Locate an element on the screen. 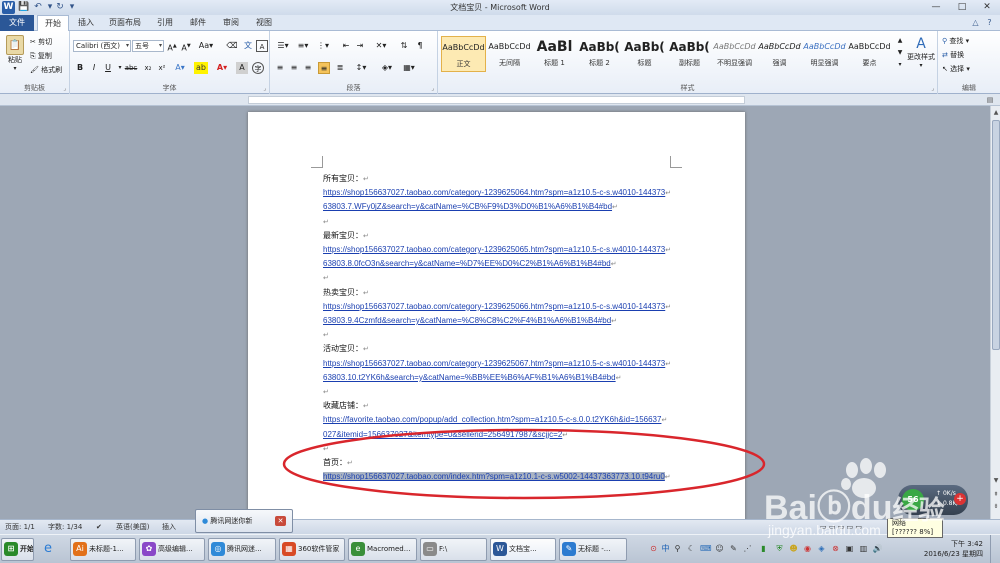 The height and width of the screenshot is (563, 1000). show-formatting-marks-icon: ¶ is located at coordinates (420, 46).